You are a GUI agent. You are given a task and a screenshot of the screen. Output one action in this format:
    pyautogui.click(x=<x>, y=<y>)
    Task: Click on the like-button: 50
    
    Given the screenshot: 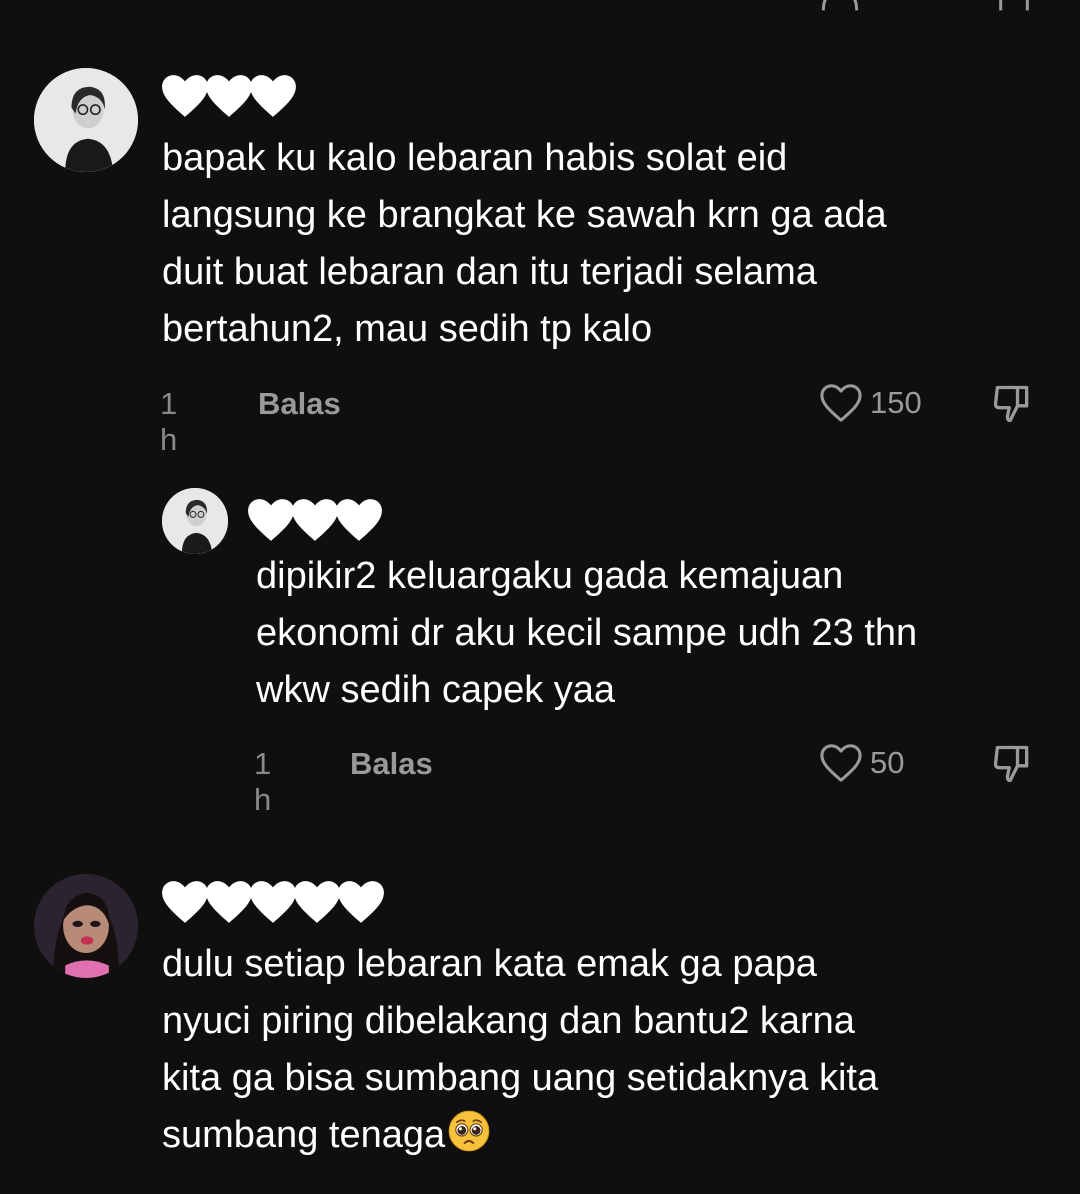 What is the action you would take?
    pyautogui.click(x=861, y=763)
    